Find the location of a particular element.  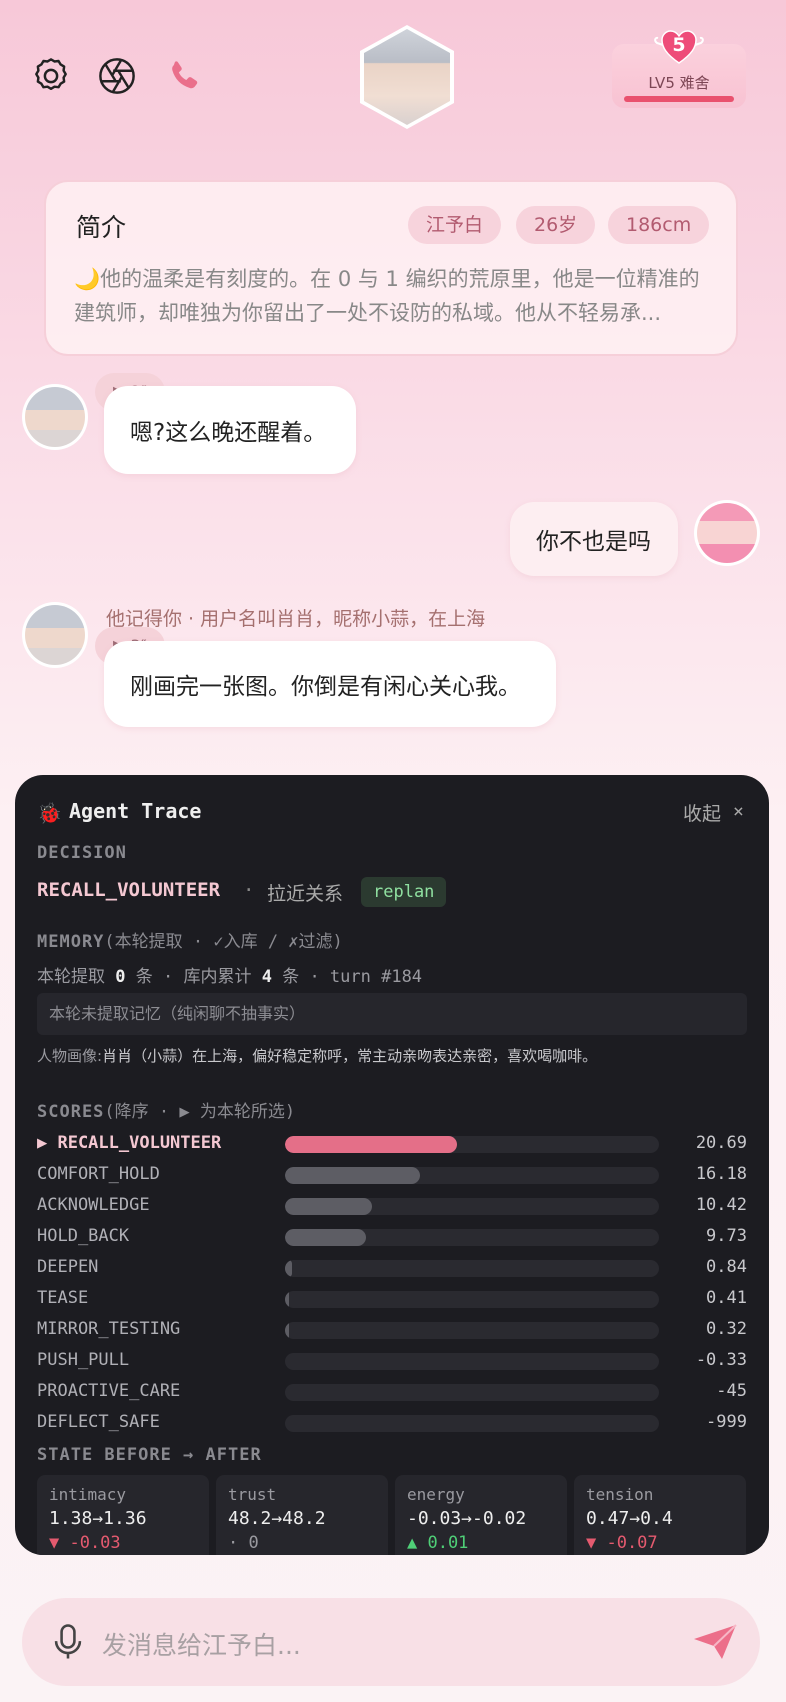

state-cell-intimacy: intimacy 1.38→1.36 ▼ -0.03 is located at coordinates (123, 1515).